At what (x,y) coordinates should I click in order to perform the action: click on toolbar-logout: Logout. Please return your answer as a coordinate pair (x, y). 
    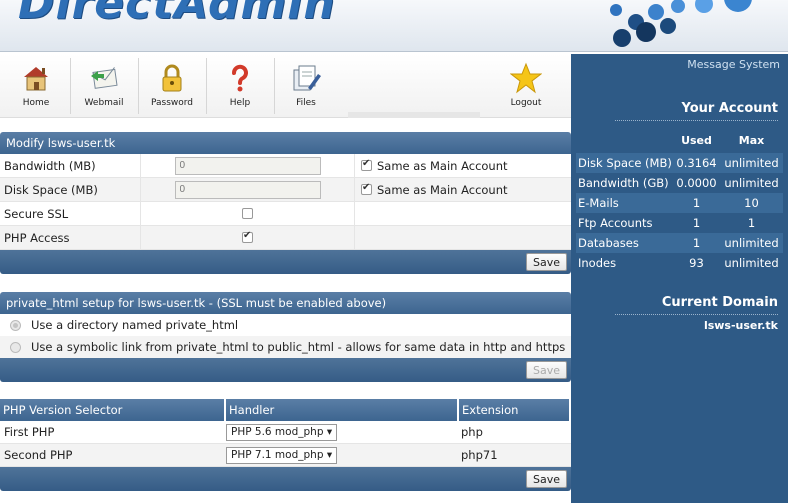
    Looking at the image, I should click on (526, 86).